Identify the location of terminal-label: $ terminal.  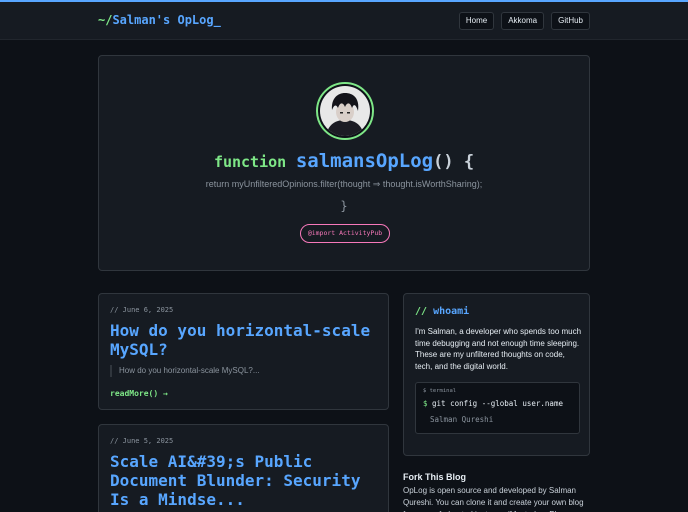
(440, 391).